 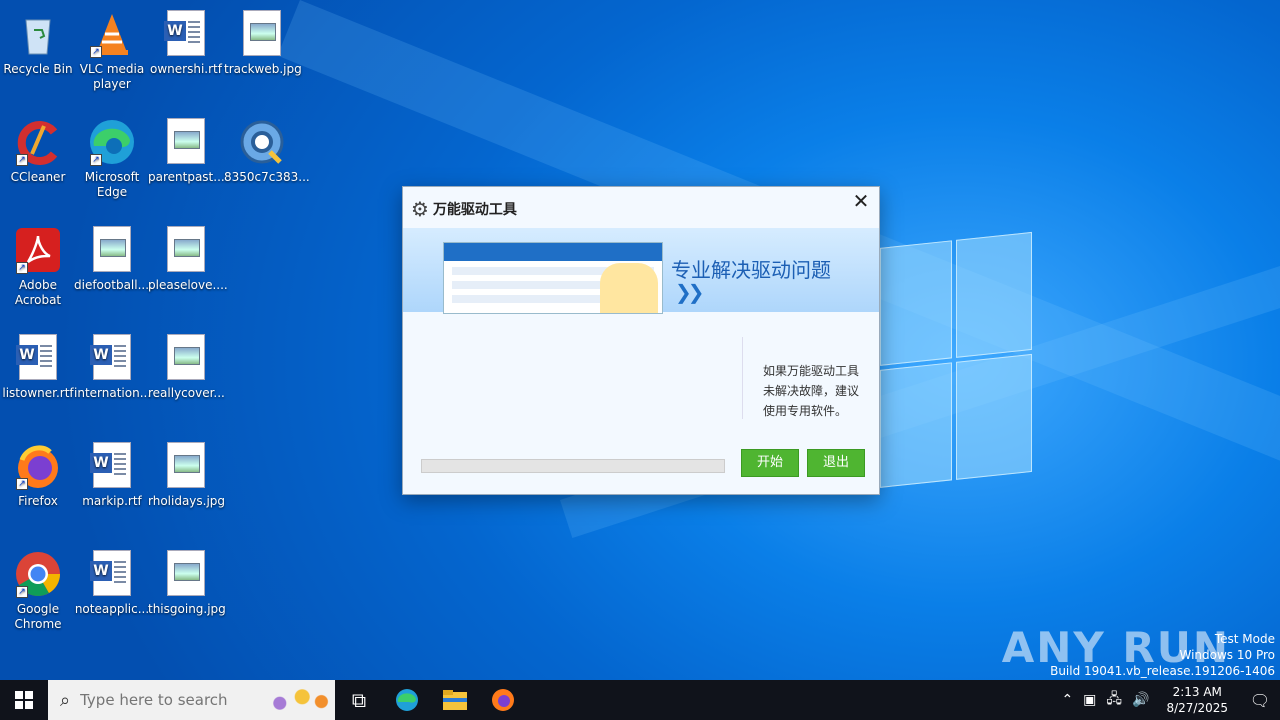 What do you see at coordinates (420, 209) in the screenshot?
I see `gear-icon: ⚙` at bounding box center [420, 209].